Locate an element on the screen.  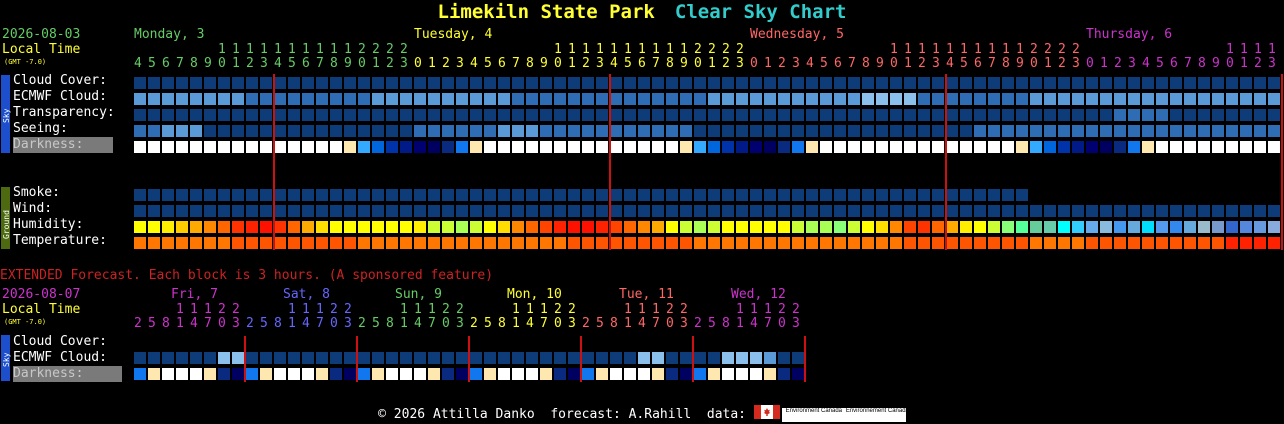
hour-ones: 4 is located at coordinates (950, 63).